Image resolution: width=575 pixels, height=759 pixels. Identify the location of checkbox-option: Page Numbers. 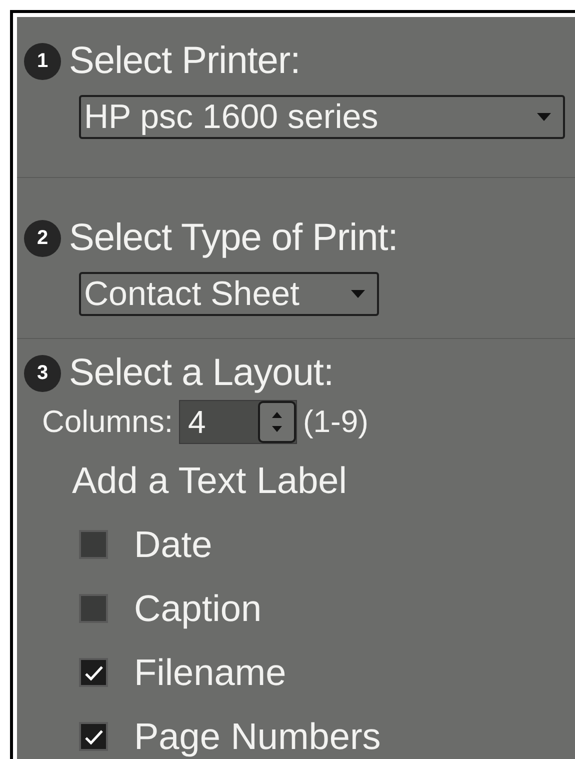
(230, 735).